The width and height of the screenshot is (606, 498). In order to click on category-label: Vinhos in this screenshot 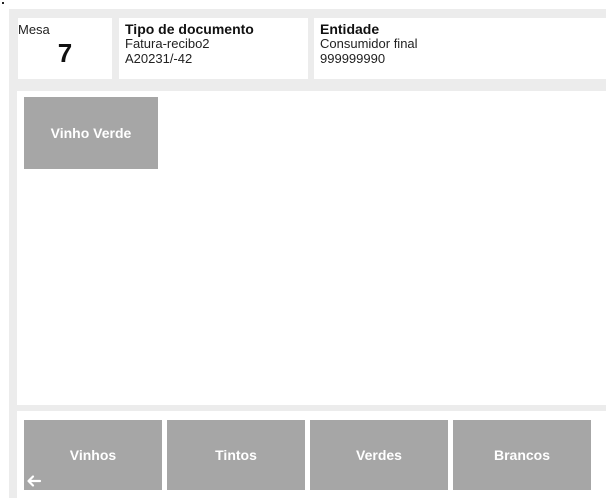, I will do `click(93, 455)`.